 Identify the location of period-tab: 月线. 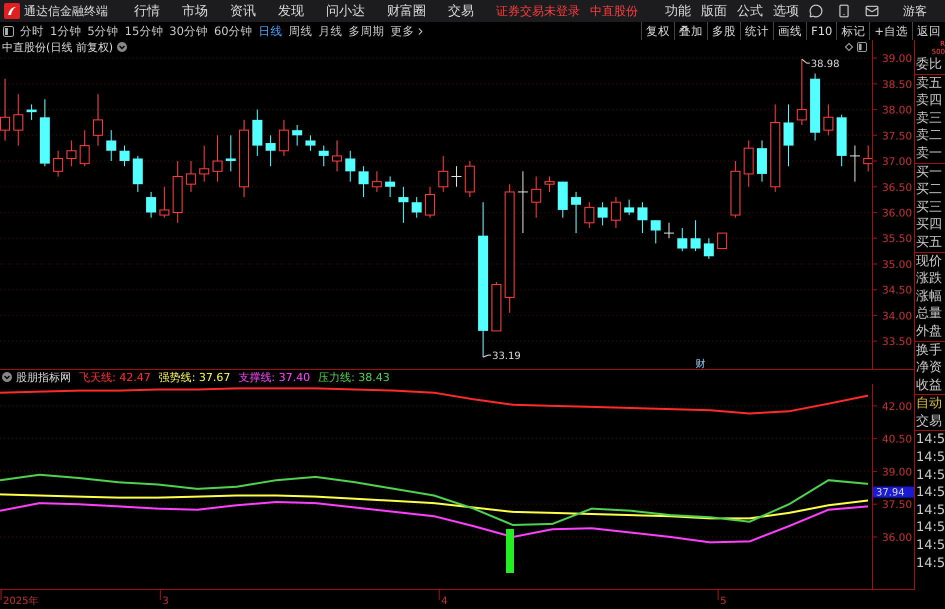
(330, 31).